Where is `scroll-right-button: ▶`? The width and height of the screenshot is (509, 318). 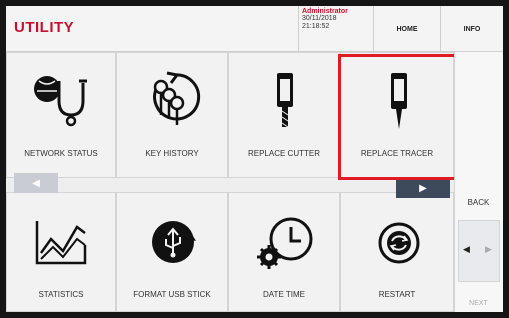
scroll-right-button: ▶ is located at coordinates (423, 188).